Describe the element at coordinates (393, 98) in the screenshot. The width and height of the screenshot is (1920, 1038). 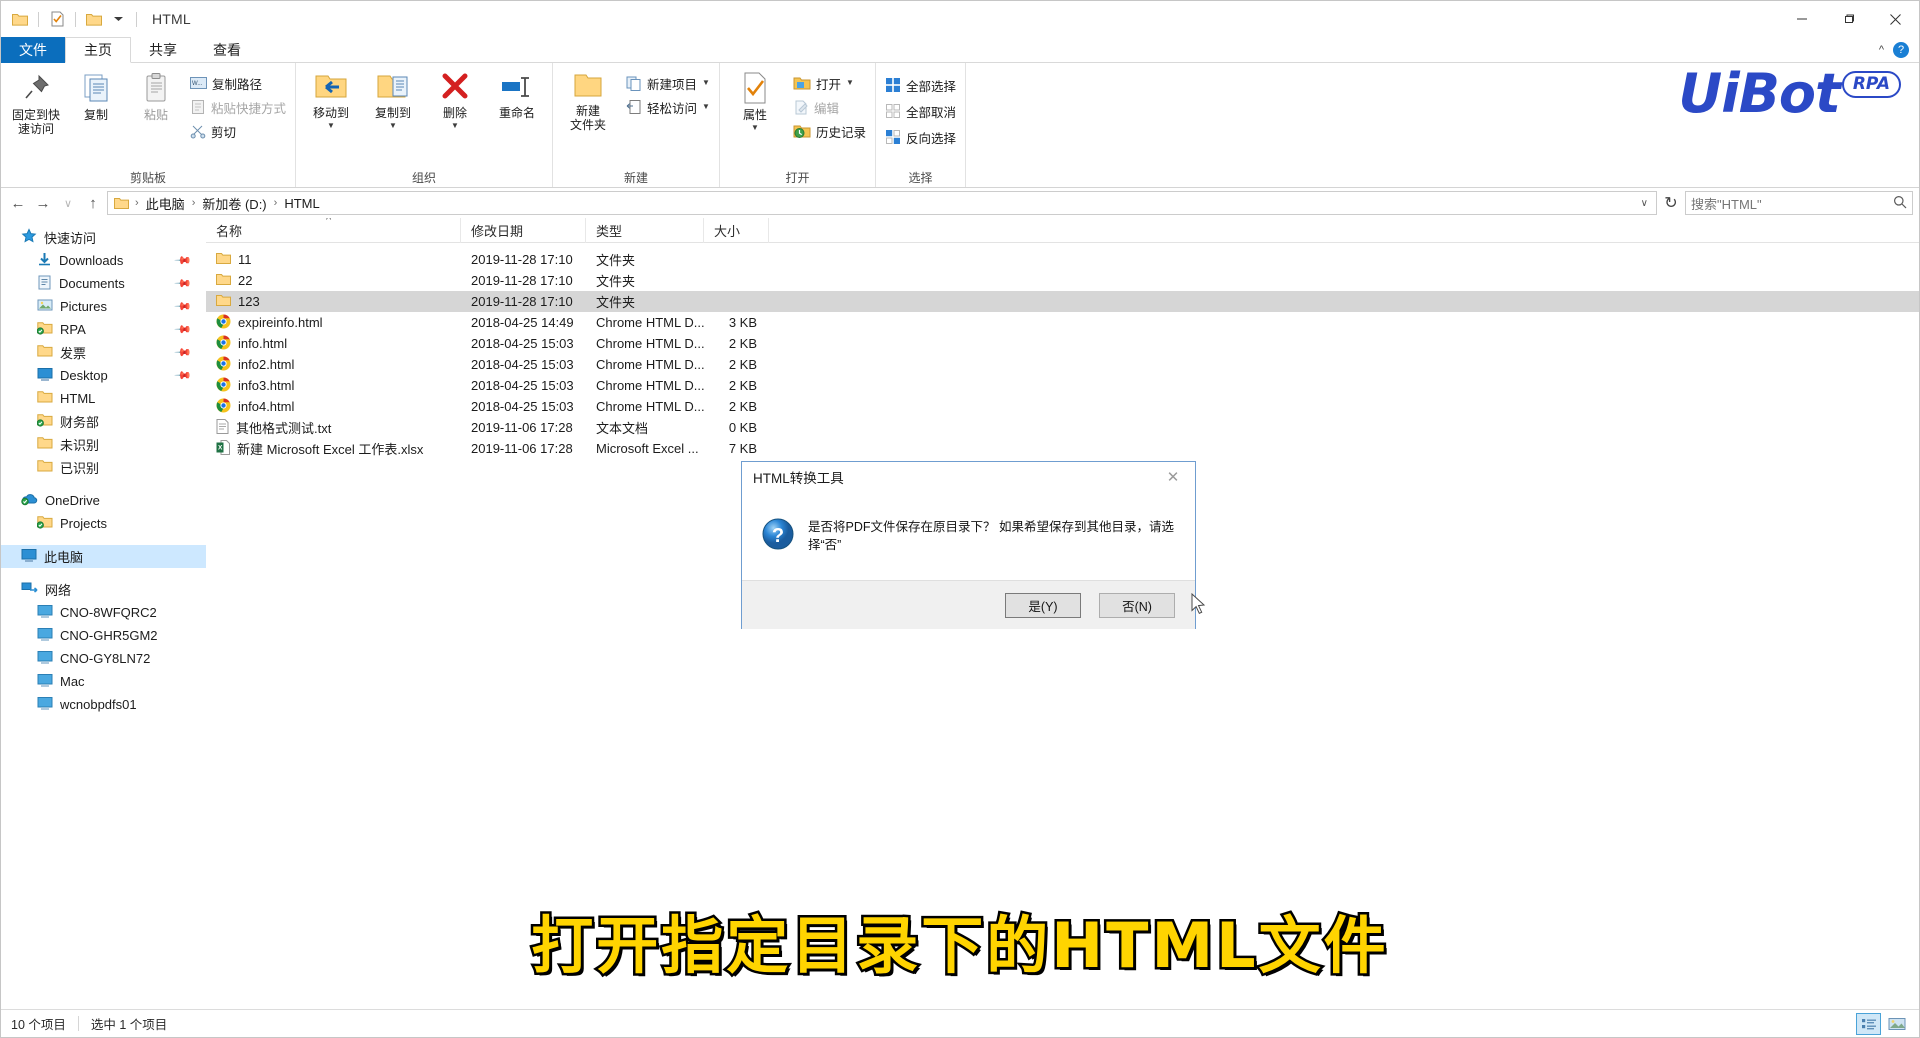
I see `copy-to-button: 复制到 ▼` at that location.